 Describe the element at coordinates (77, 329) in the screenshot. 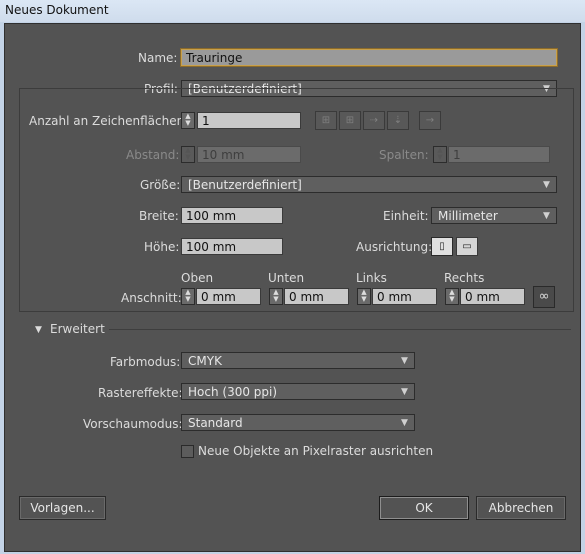

I see `erweitert-toggle: Erweitert` at that location.